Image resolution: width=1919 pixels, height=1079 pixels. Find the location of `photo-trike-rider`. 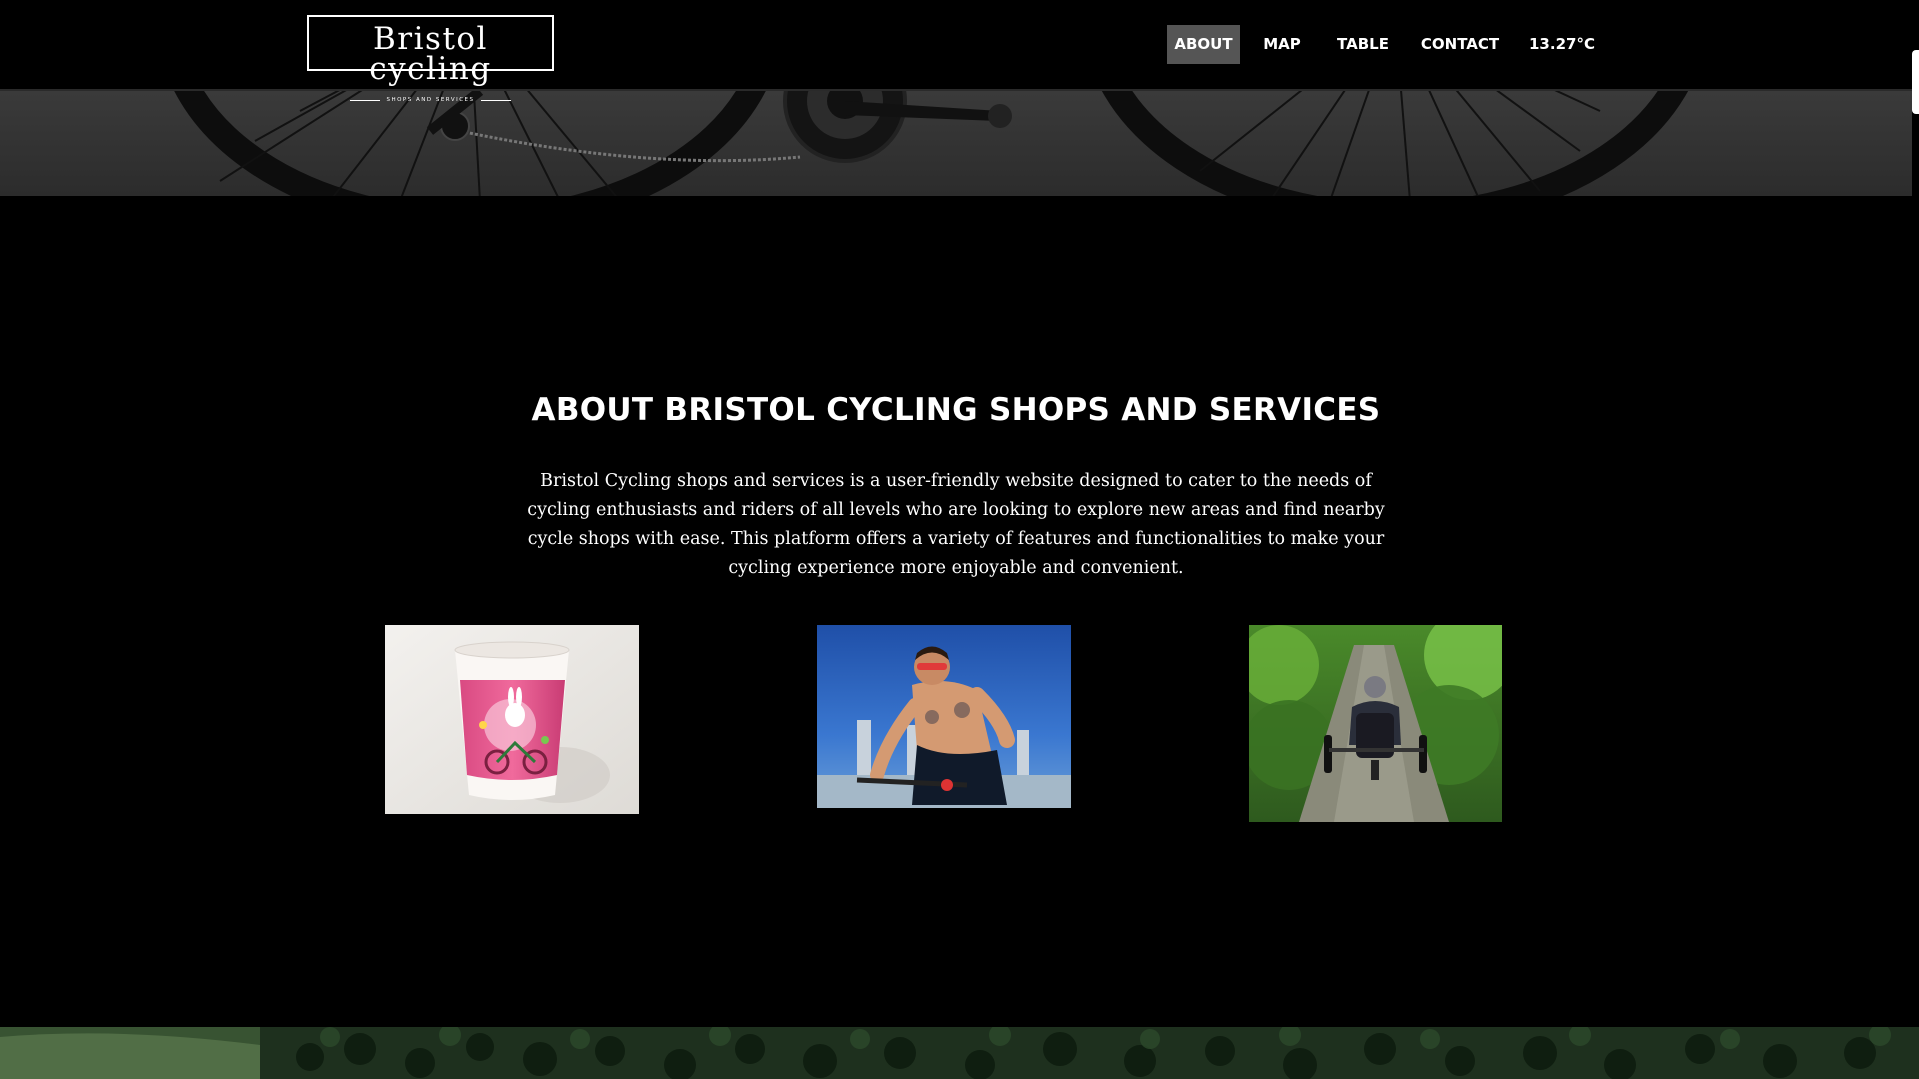

photo-trike-rider is located at coordinates (1375, 723).